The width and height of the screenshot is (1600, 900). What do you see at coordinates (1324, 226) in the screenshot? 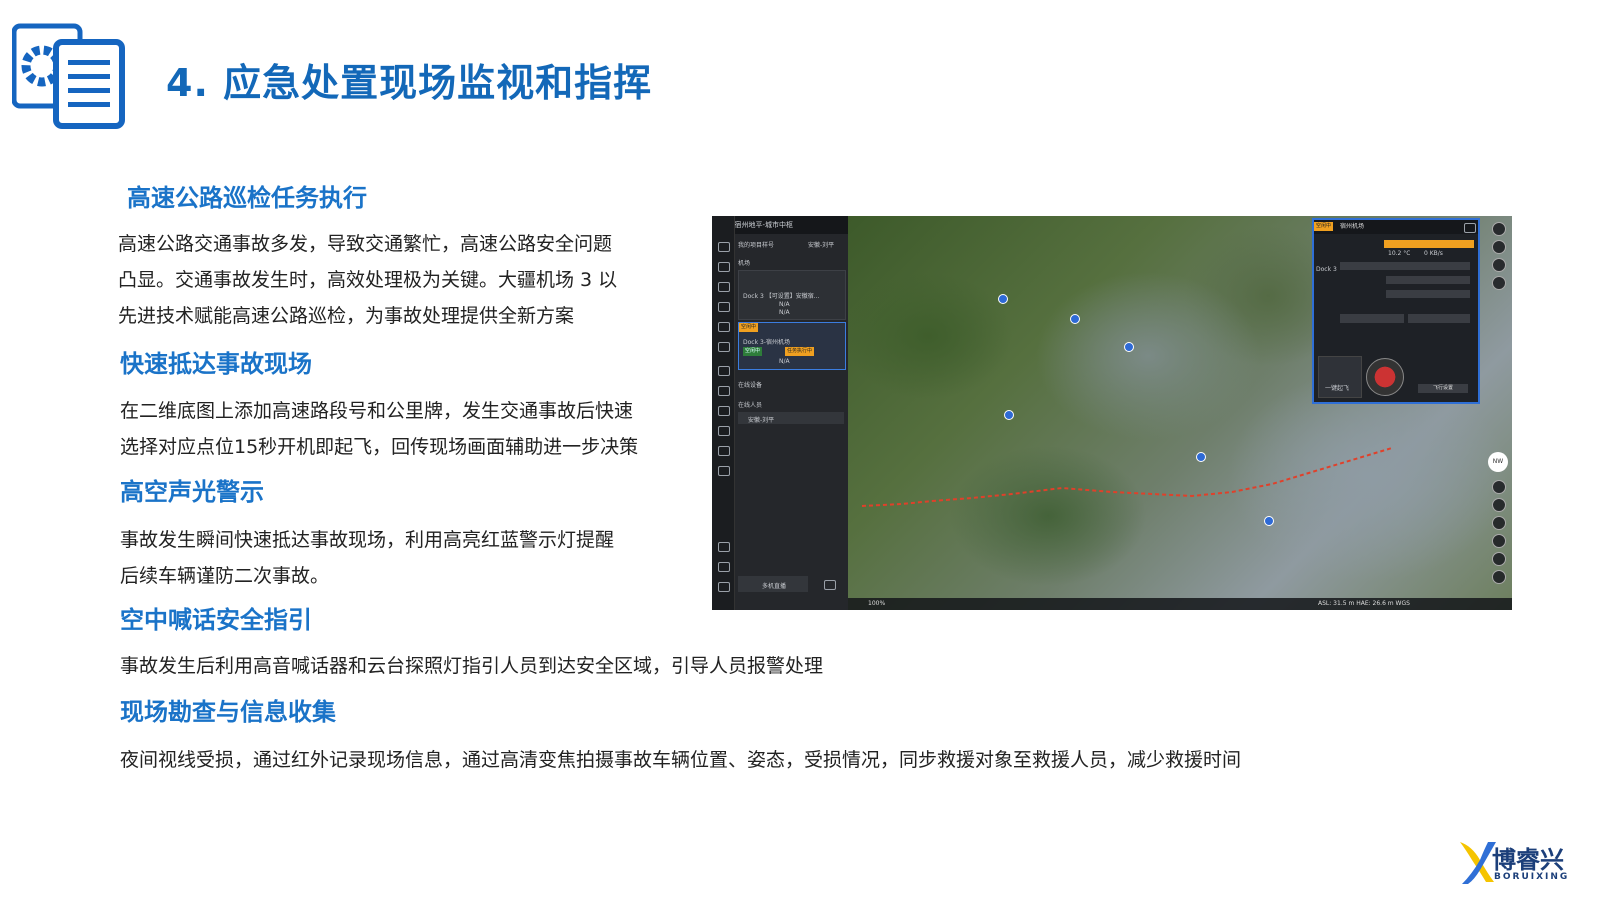
I see `drone-status-tag: 空闲中` at bounding box center [1324, 226].